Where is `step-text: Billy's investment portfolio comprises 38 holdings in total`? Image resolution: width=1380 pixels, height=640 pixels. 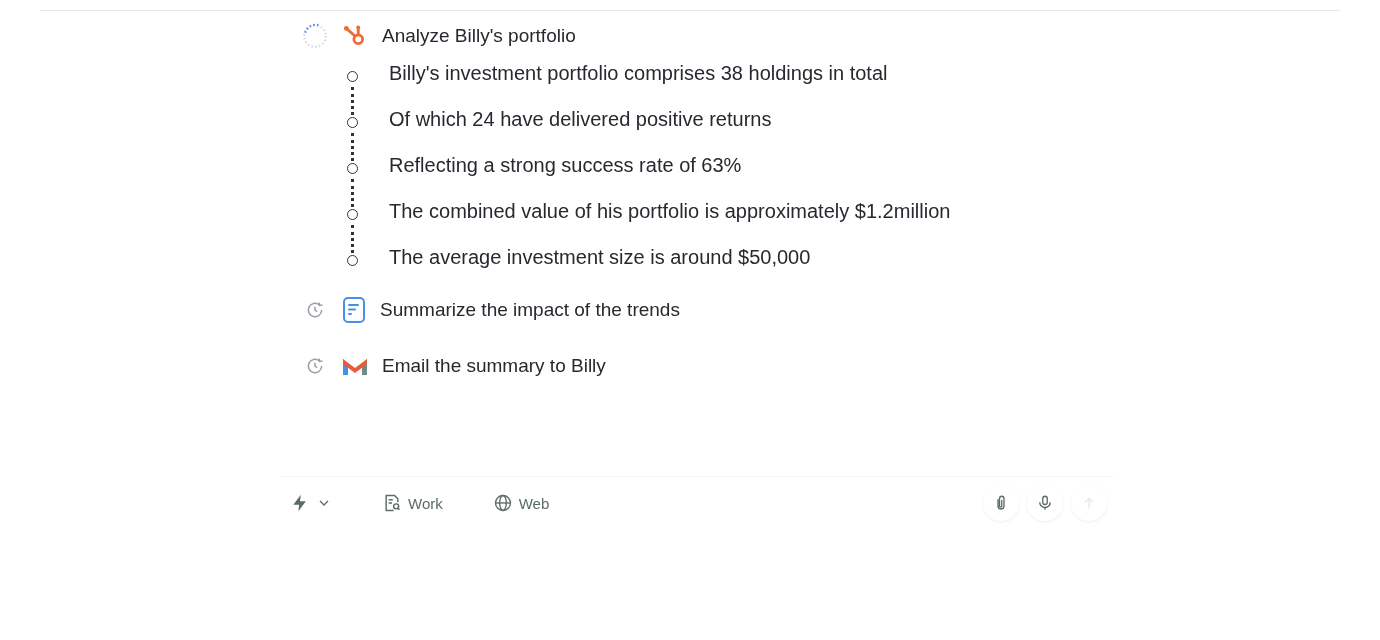
step-text: Billy's investment portfolio comprises 38 holdings in total is located at coordinates (638, 73).